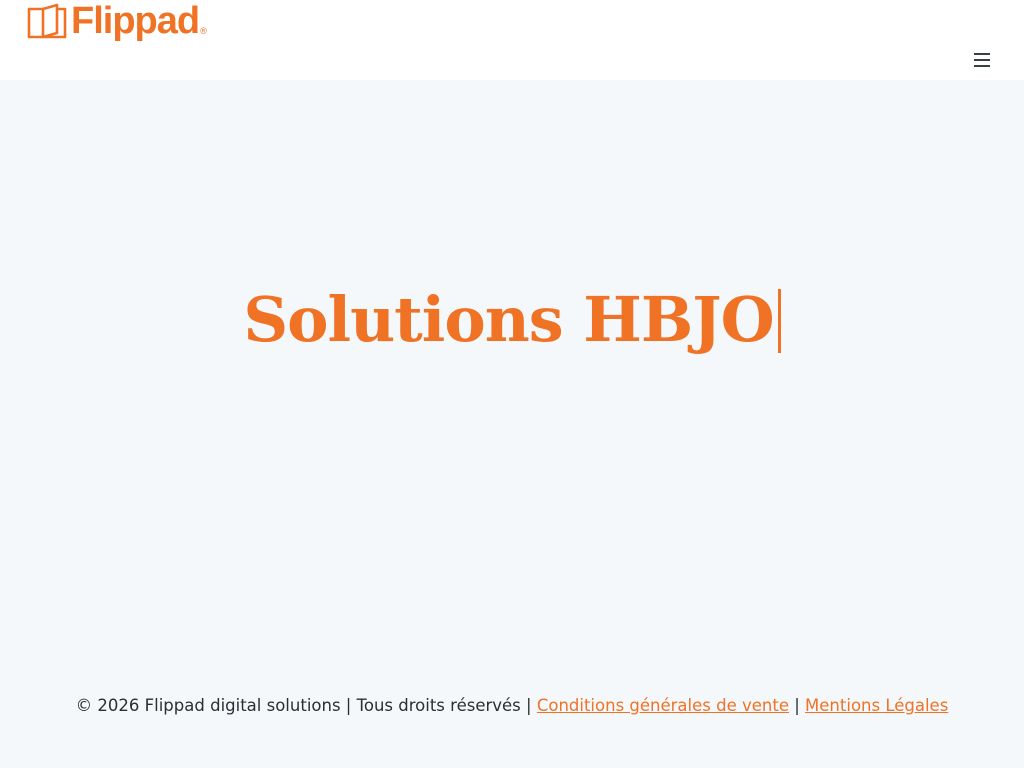  Describe the element at coordinates (47, 21) in the screenshot. I see `book-icon` at that location.